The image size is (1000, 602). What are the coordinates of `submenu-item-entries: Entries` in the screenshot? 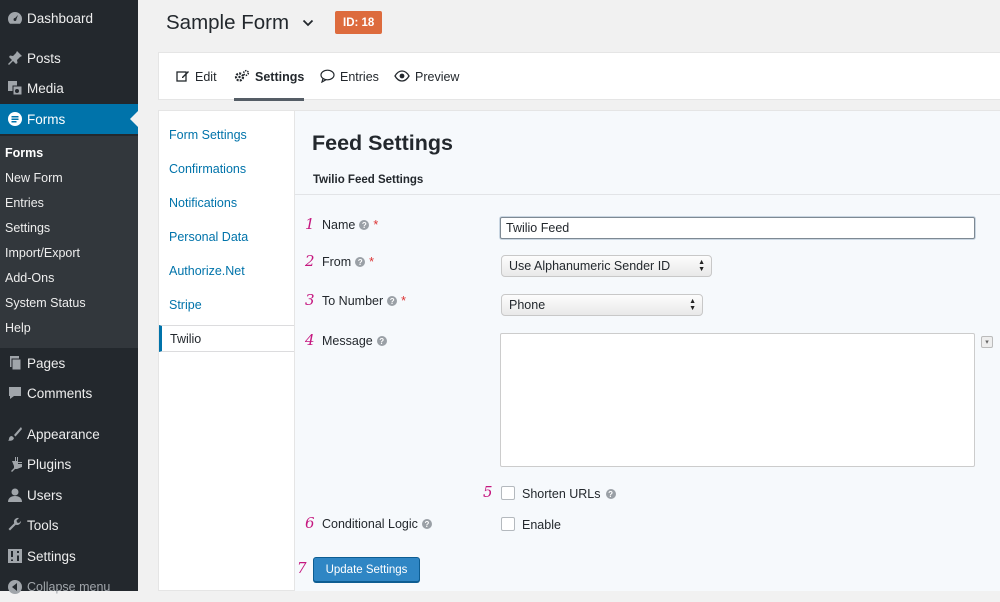 It's located at (24, 203).